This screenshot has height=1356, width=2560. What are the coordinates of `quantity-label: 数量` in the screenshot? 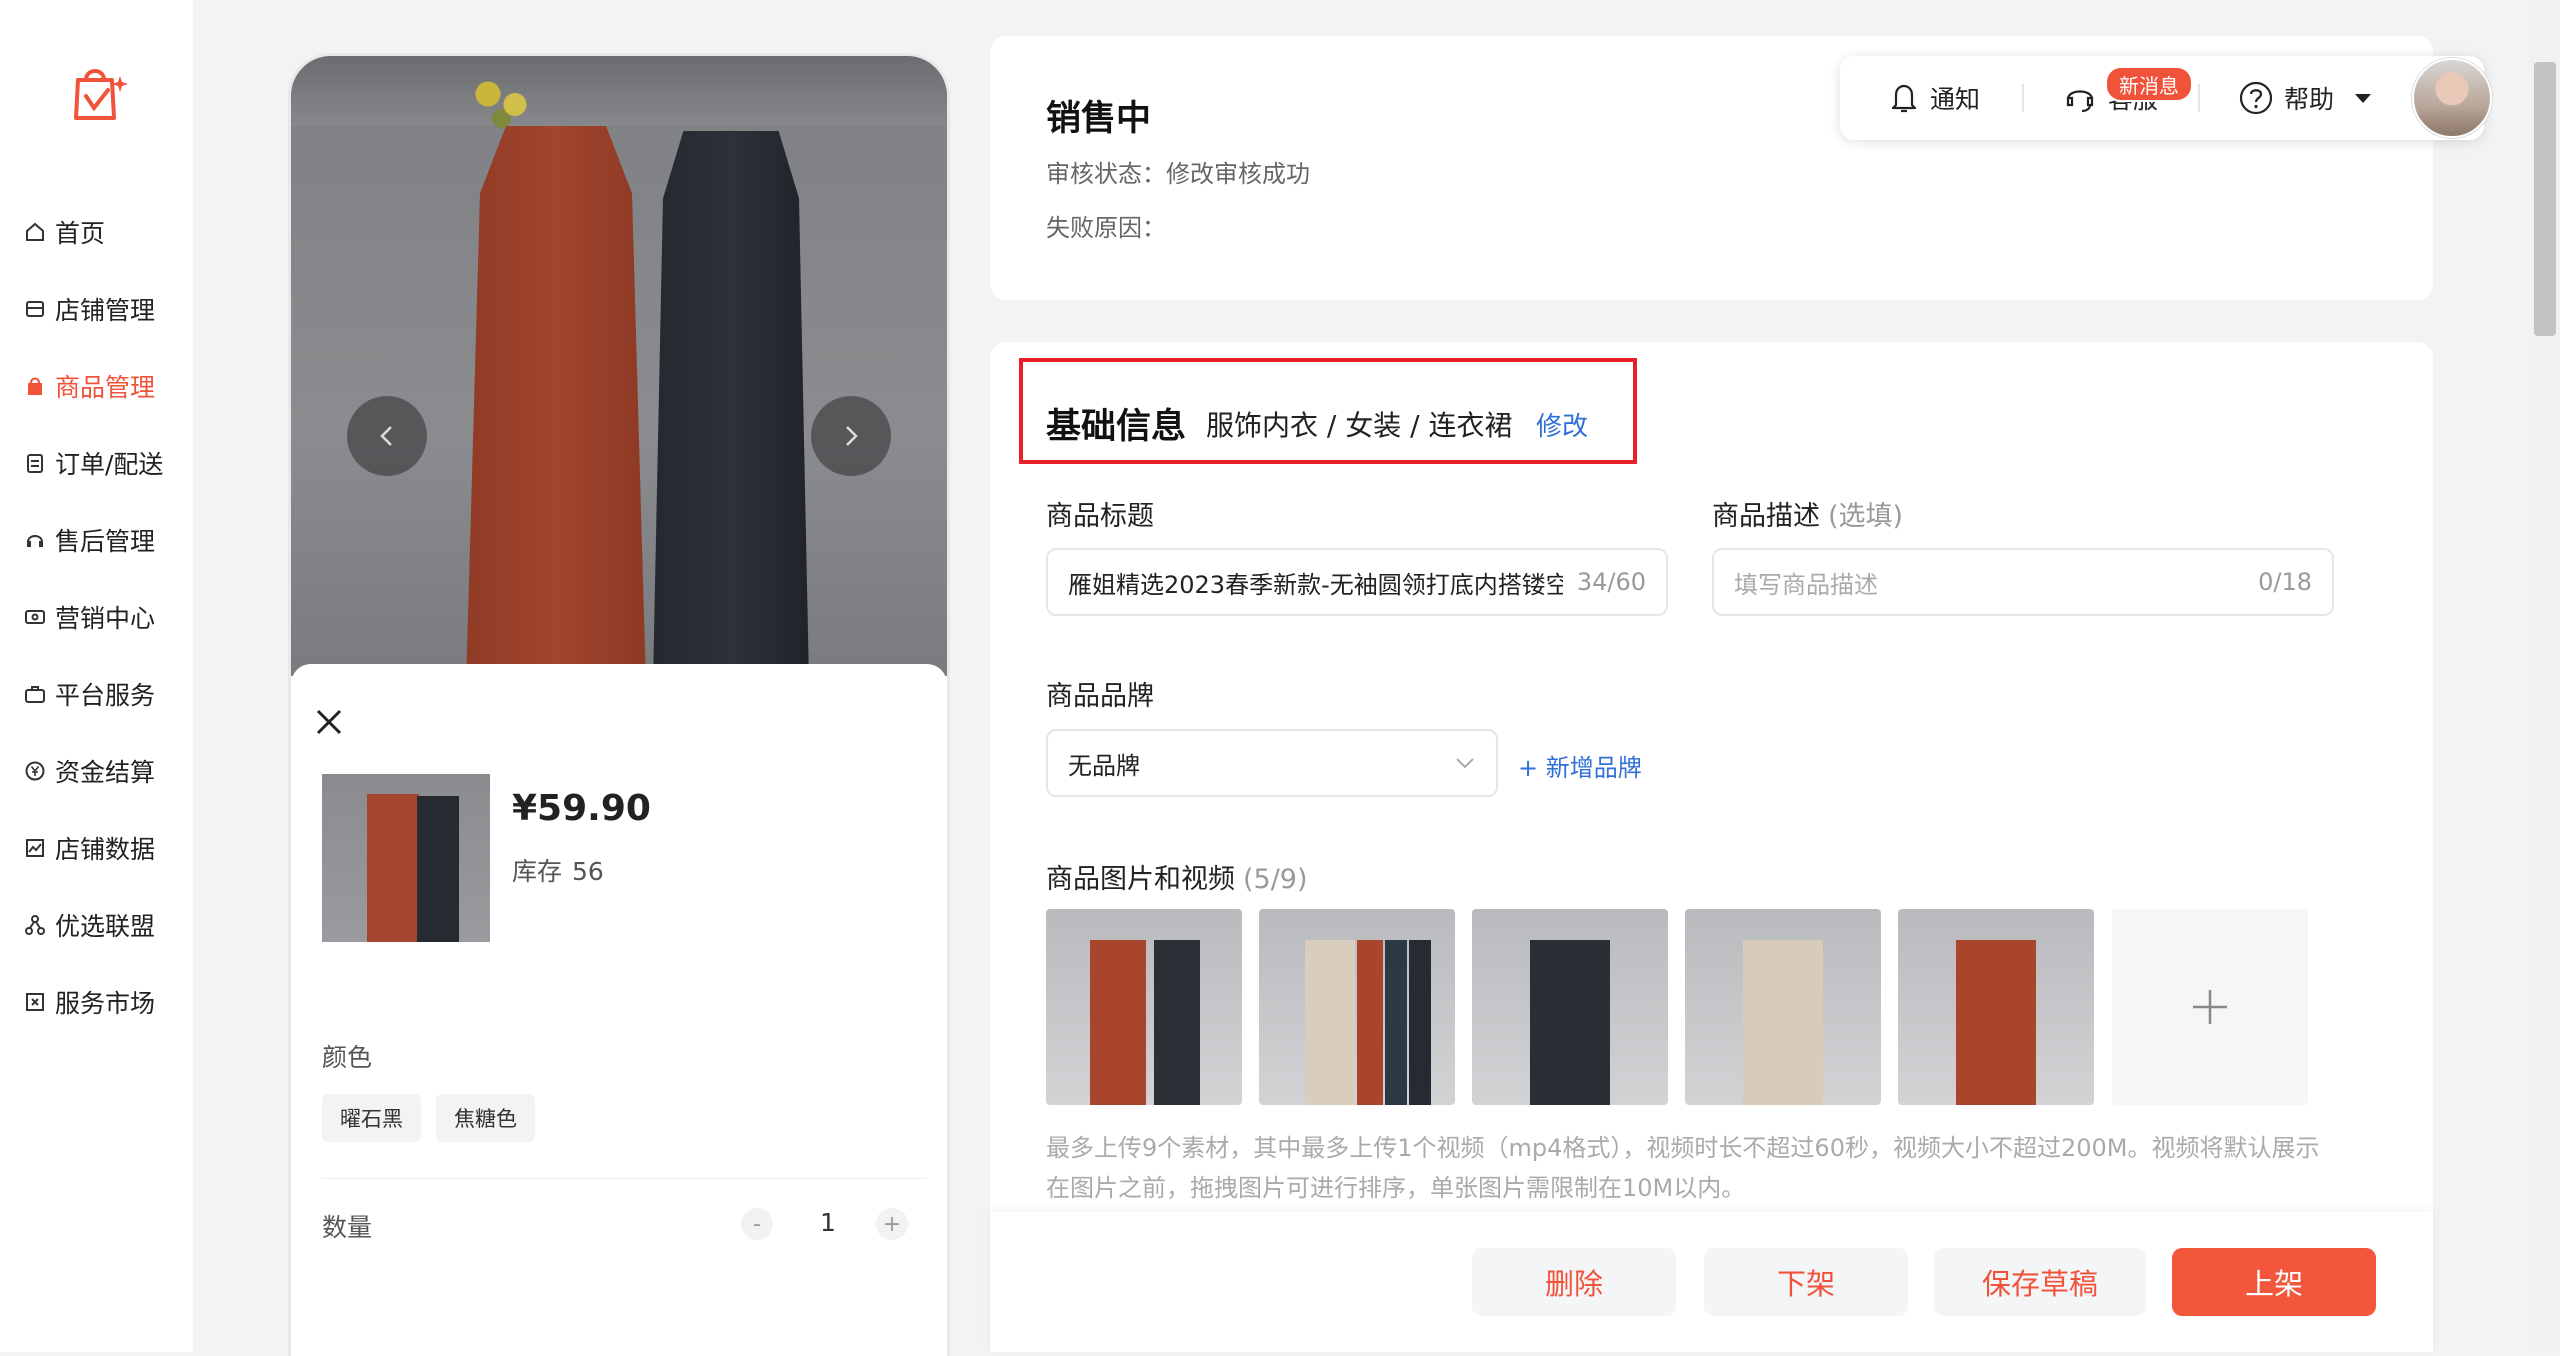 It's located at (347, 1227).